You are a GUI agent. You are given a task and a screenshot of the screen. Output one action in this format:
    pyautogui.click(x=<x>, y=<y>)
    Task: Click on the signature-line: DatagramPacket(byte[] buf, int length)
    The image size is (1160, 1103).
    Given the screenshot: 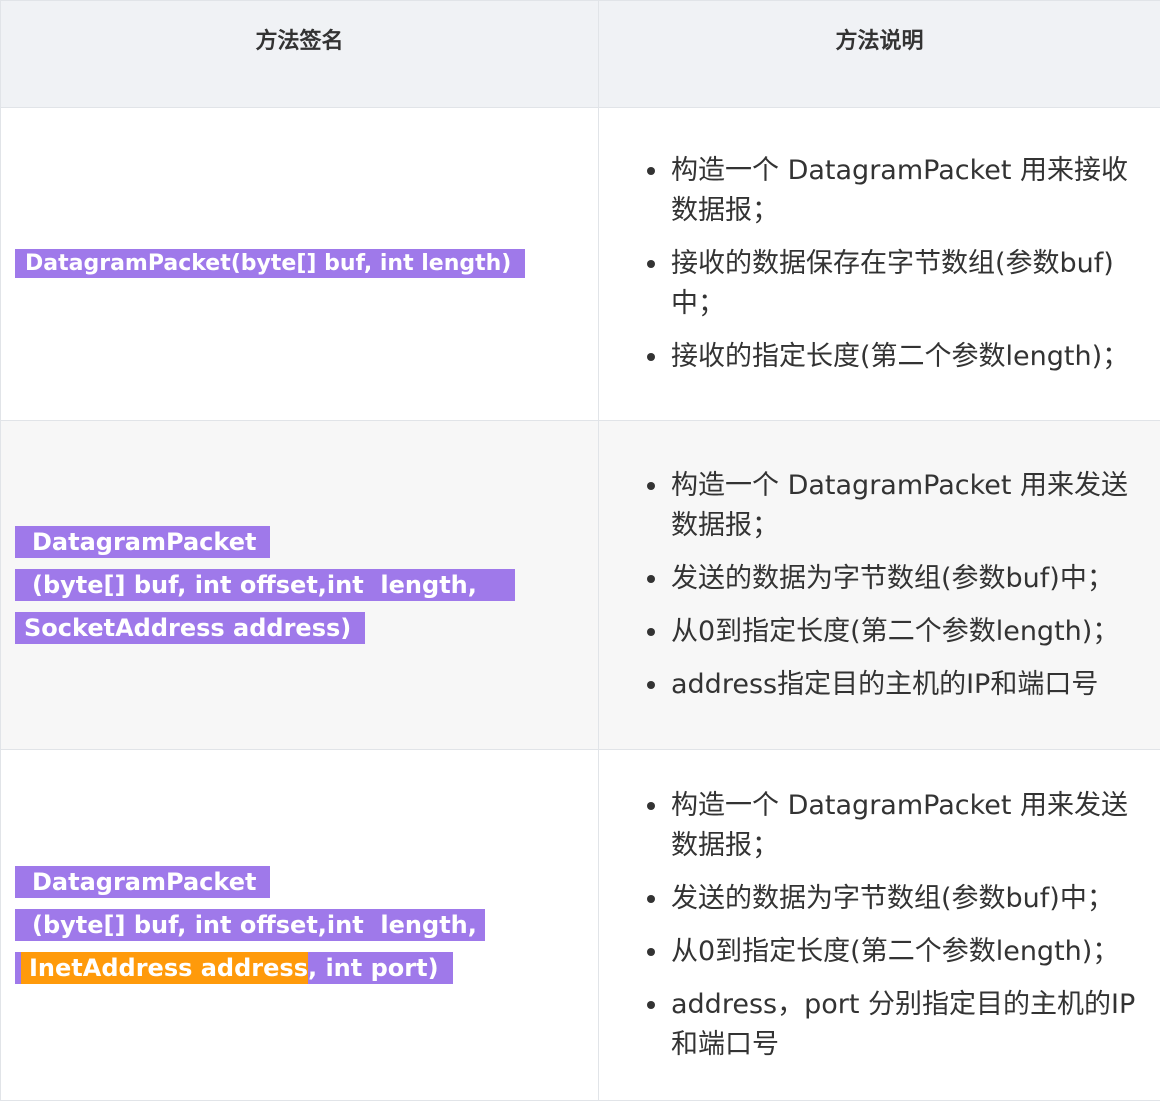 What is the action you would take?
    pyautogui.click(x=301, y=264)
    